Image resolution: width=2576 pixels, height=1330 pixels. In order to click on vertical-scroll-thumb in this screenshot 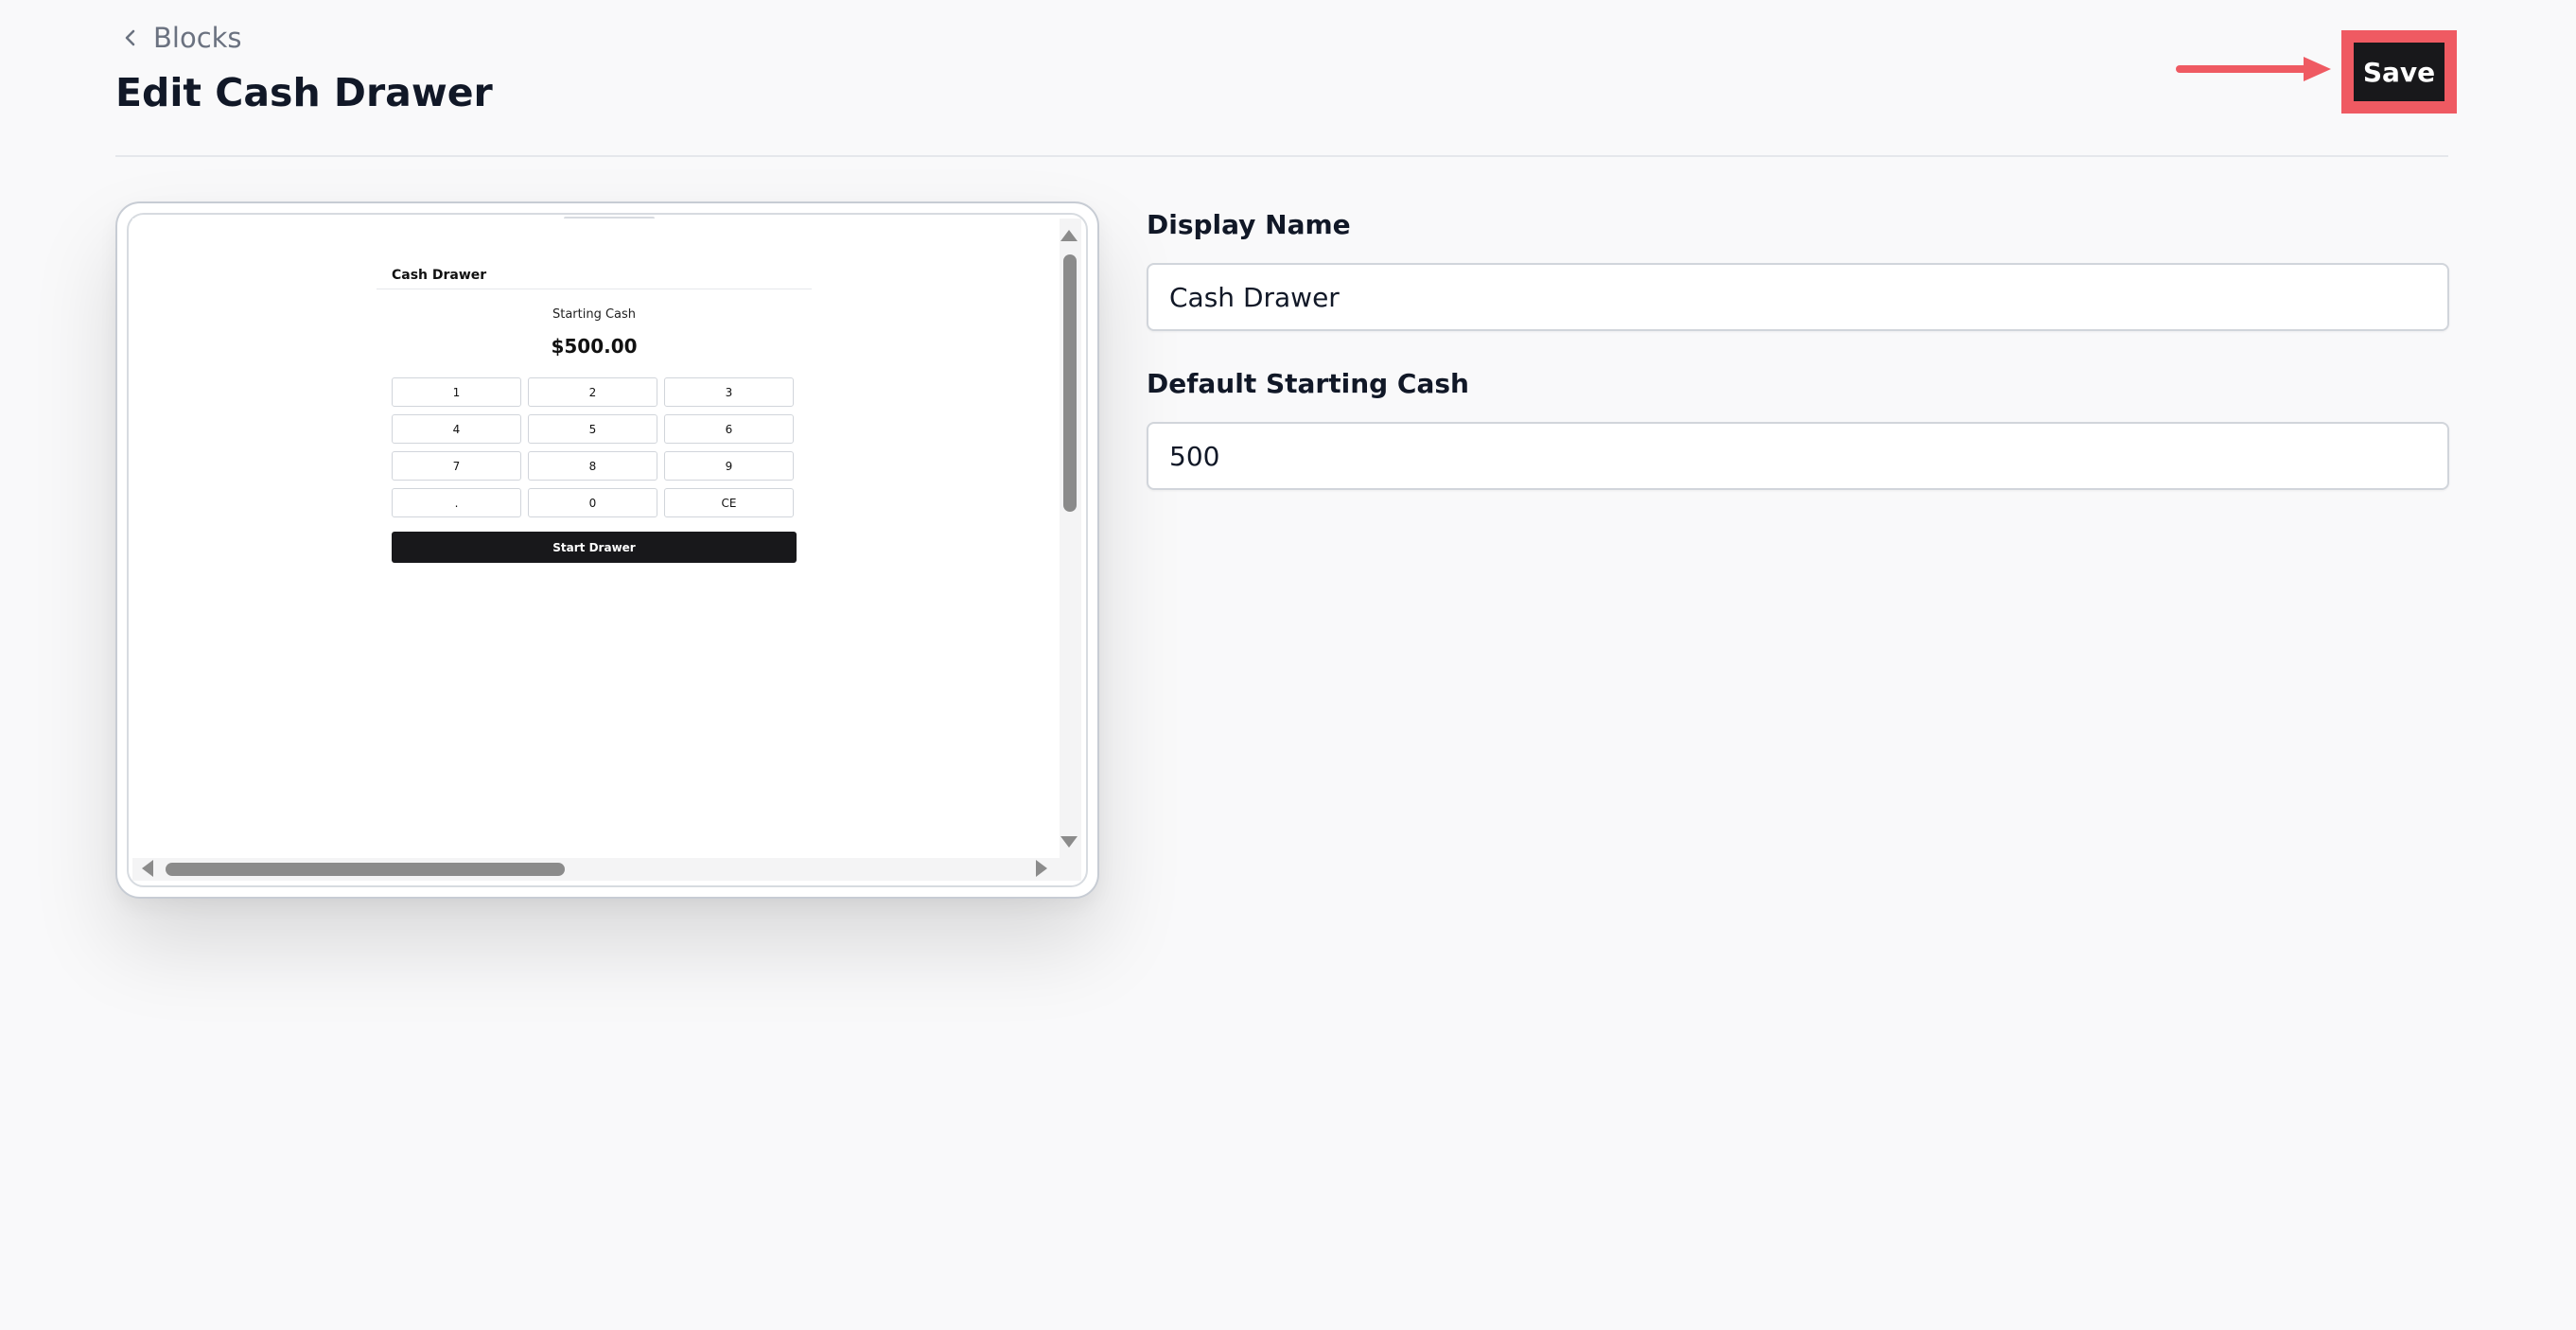, I will do `click(1070, 383)`.